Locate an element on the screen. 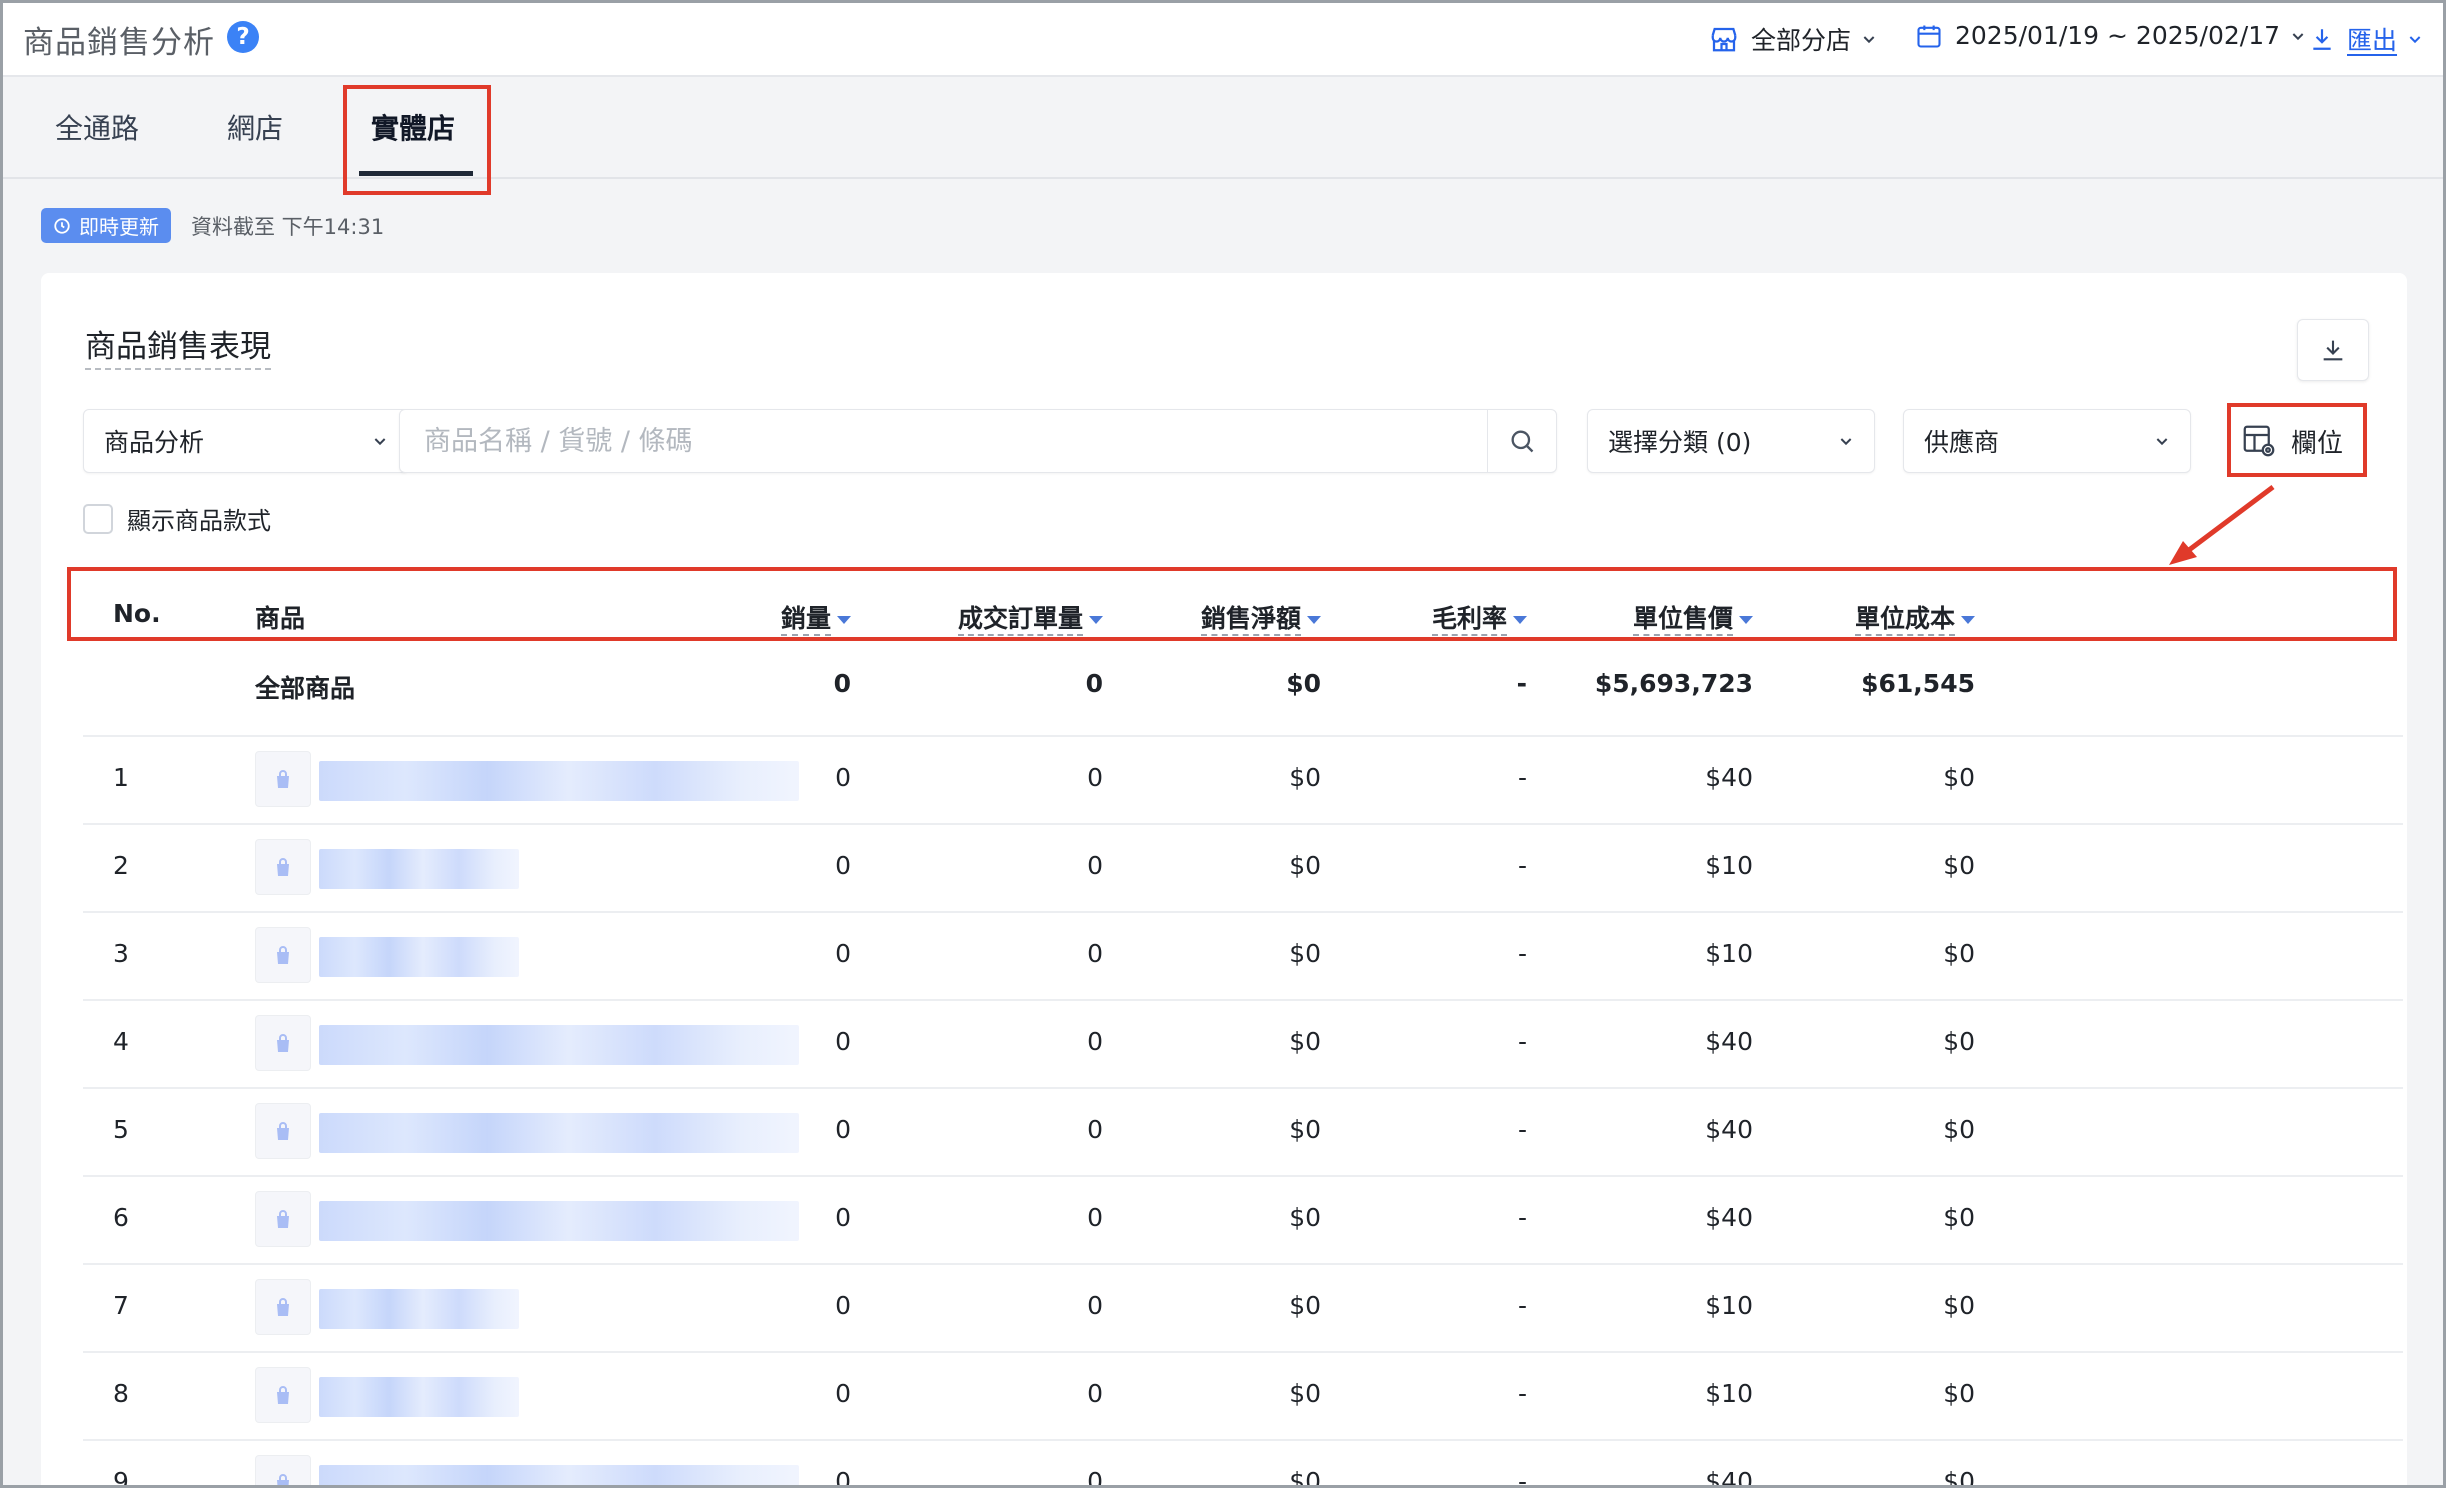 This screenshot has height=1488, width=2446. analysis-type-value: 商品分析 is located at coordinates (154, 442).